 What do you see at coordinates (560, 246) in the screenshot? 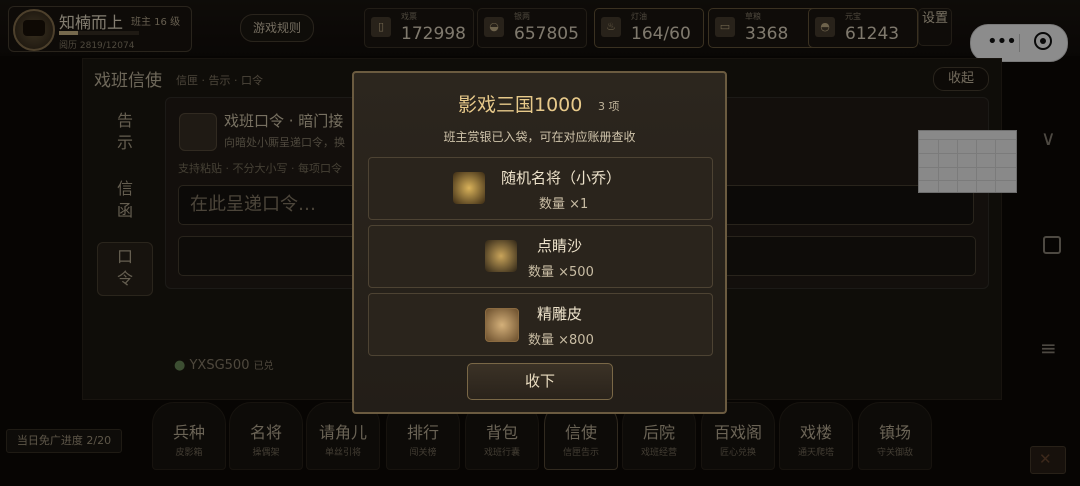
I see `reward-name: 点睛沙` at bounding box center [560, 246].